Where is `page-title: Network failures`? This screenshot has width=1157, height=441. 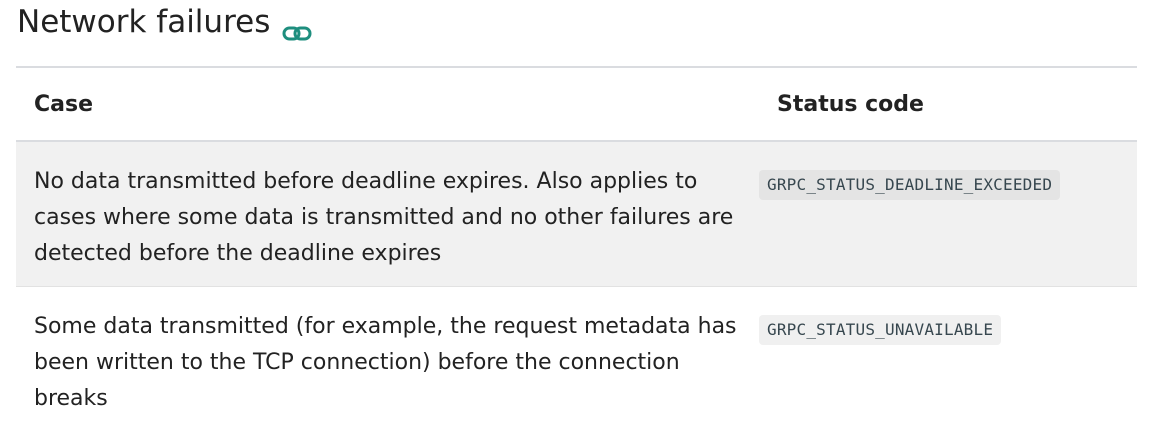 page-title: Network failures is located at coordinates (144, 22).